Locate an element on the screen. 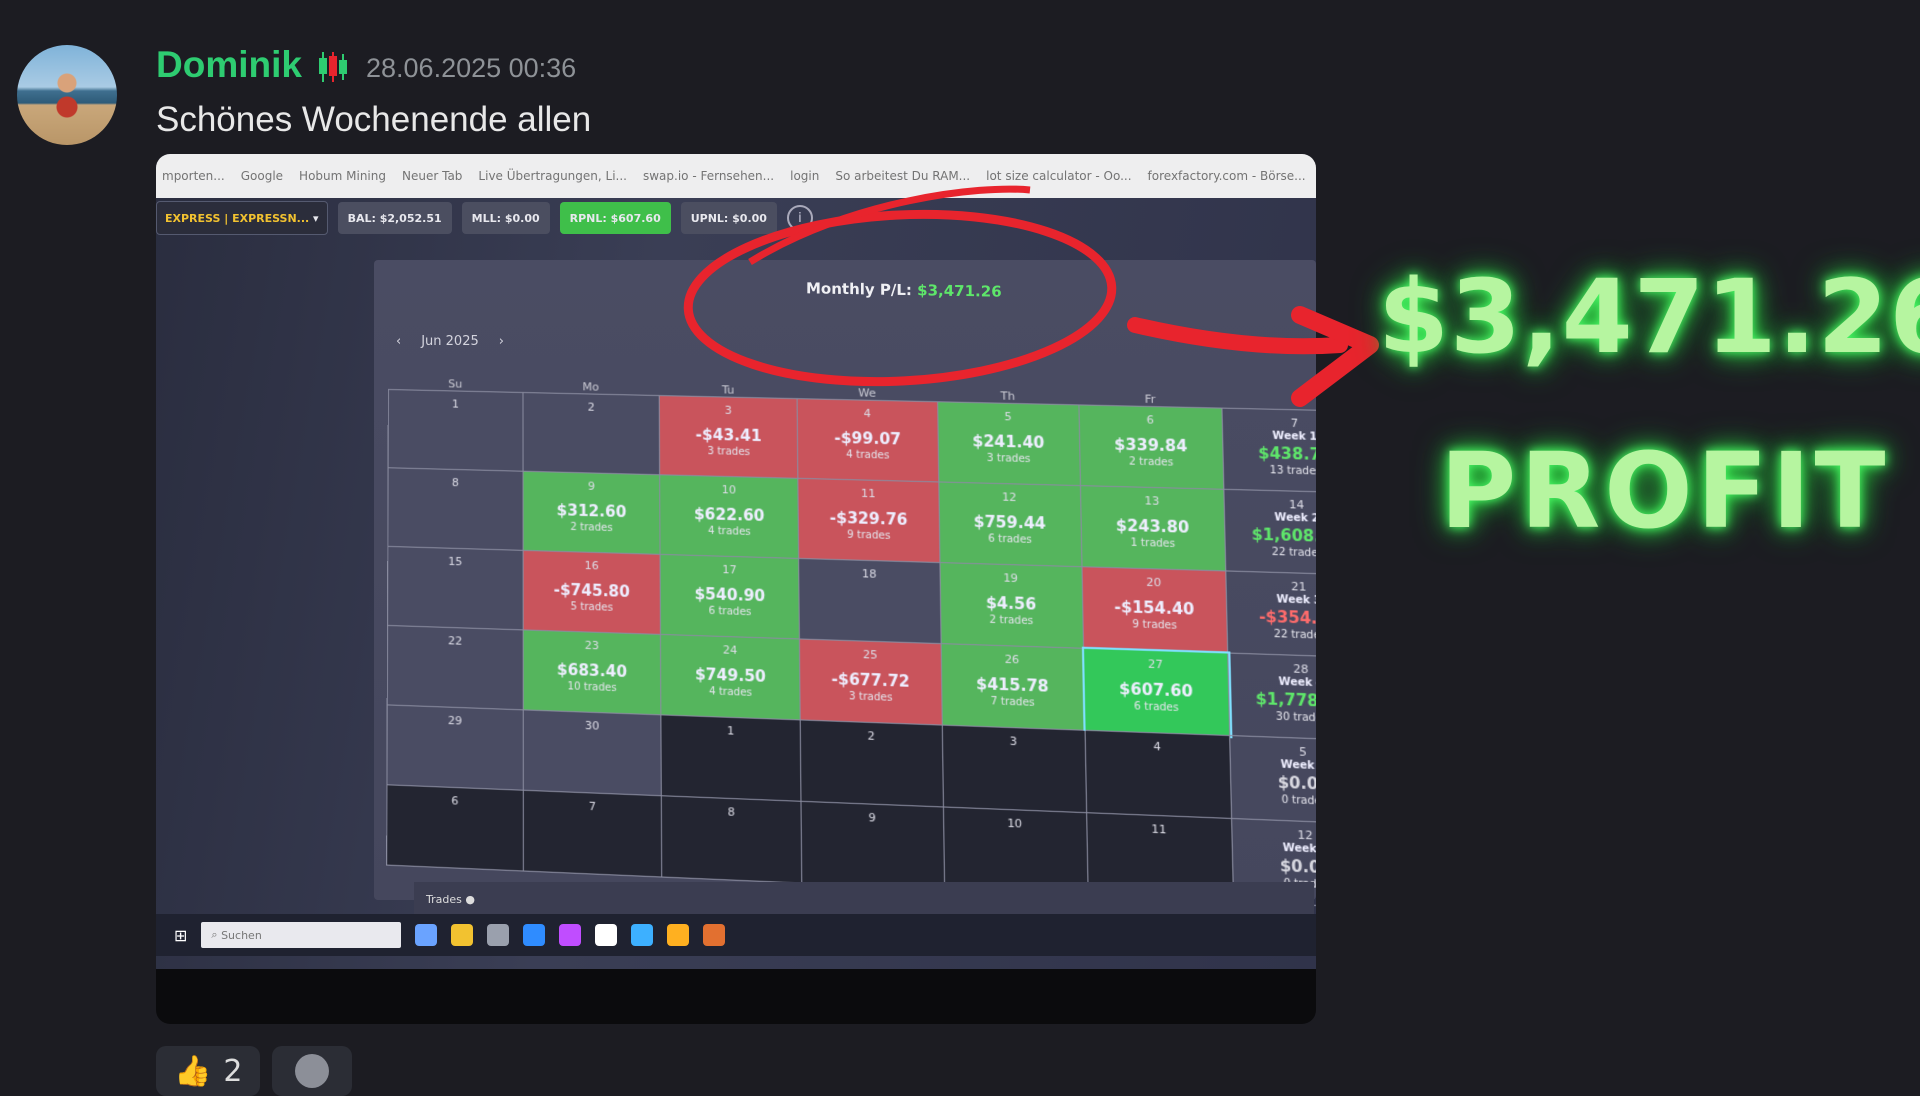  day-cell: 24 $749.50 4 trades is located at coordinates (731, 678).